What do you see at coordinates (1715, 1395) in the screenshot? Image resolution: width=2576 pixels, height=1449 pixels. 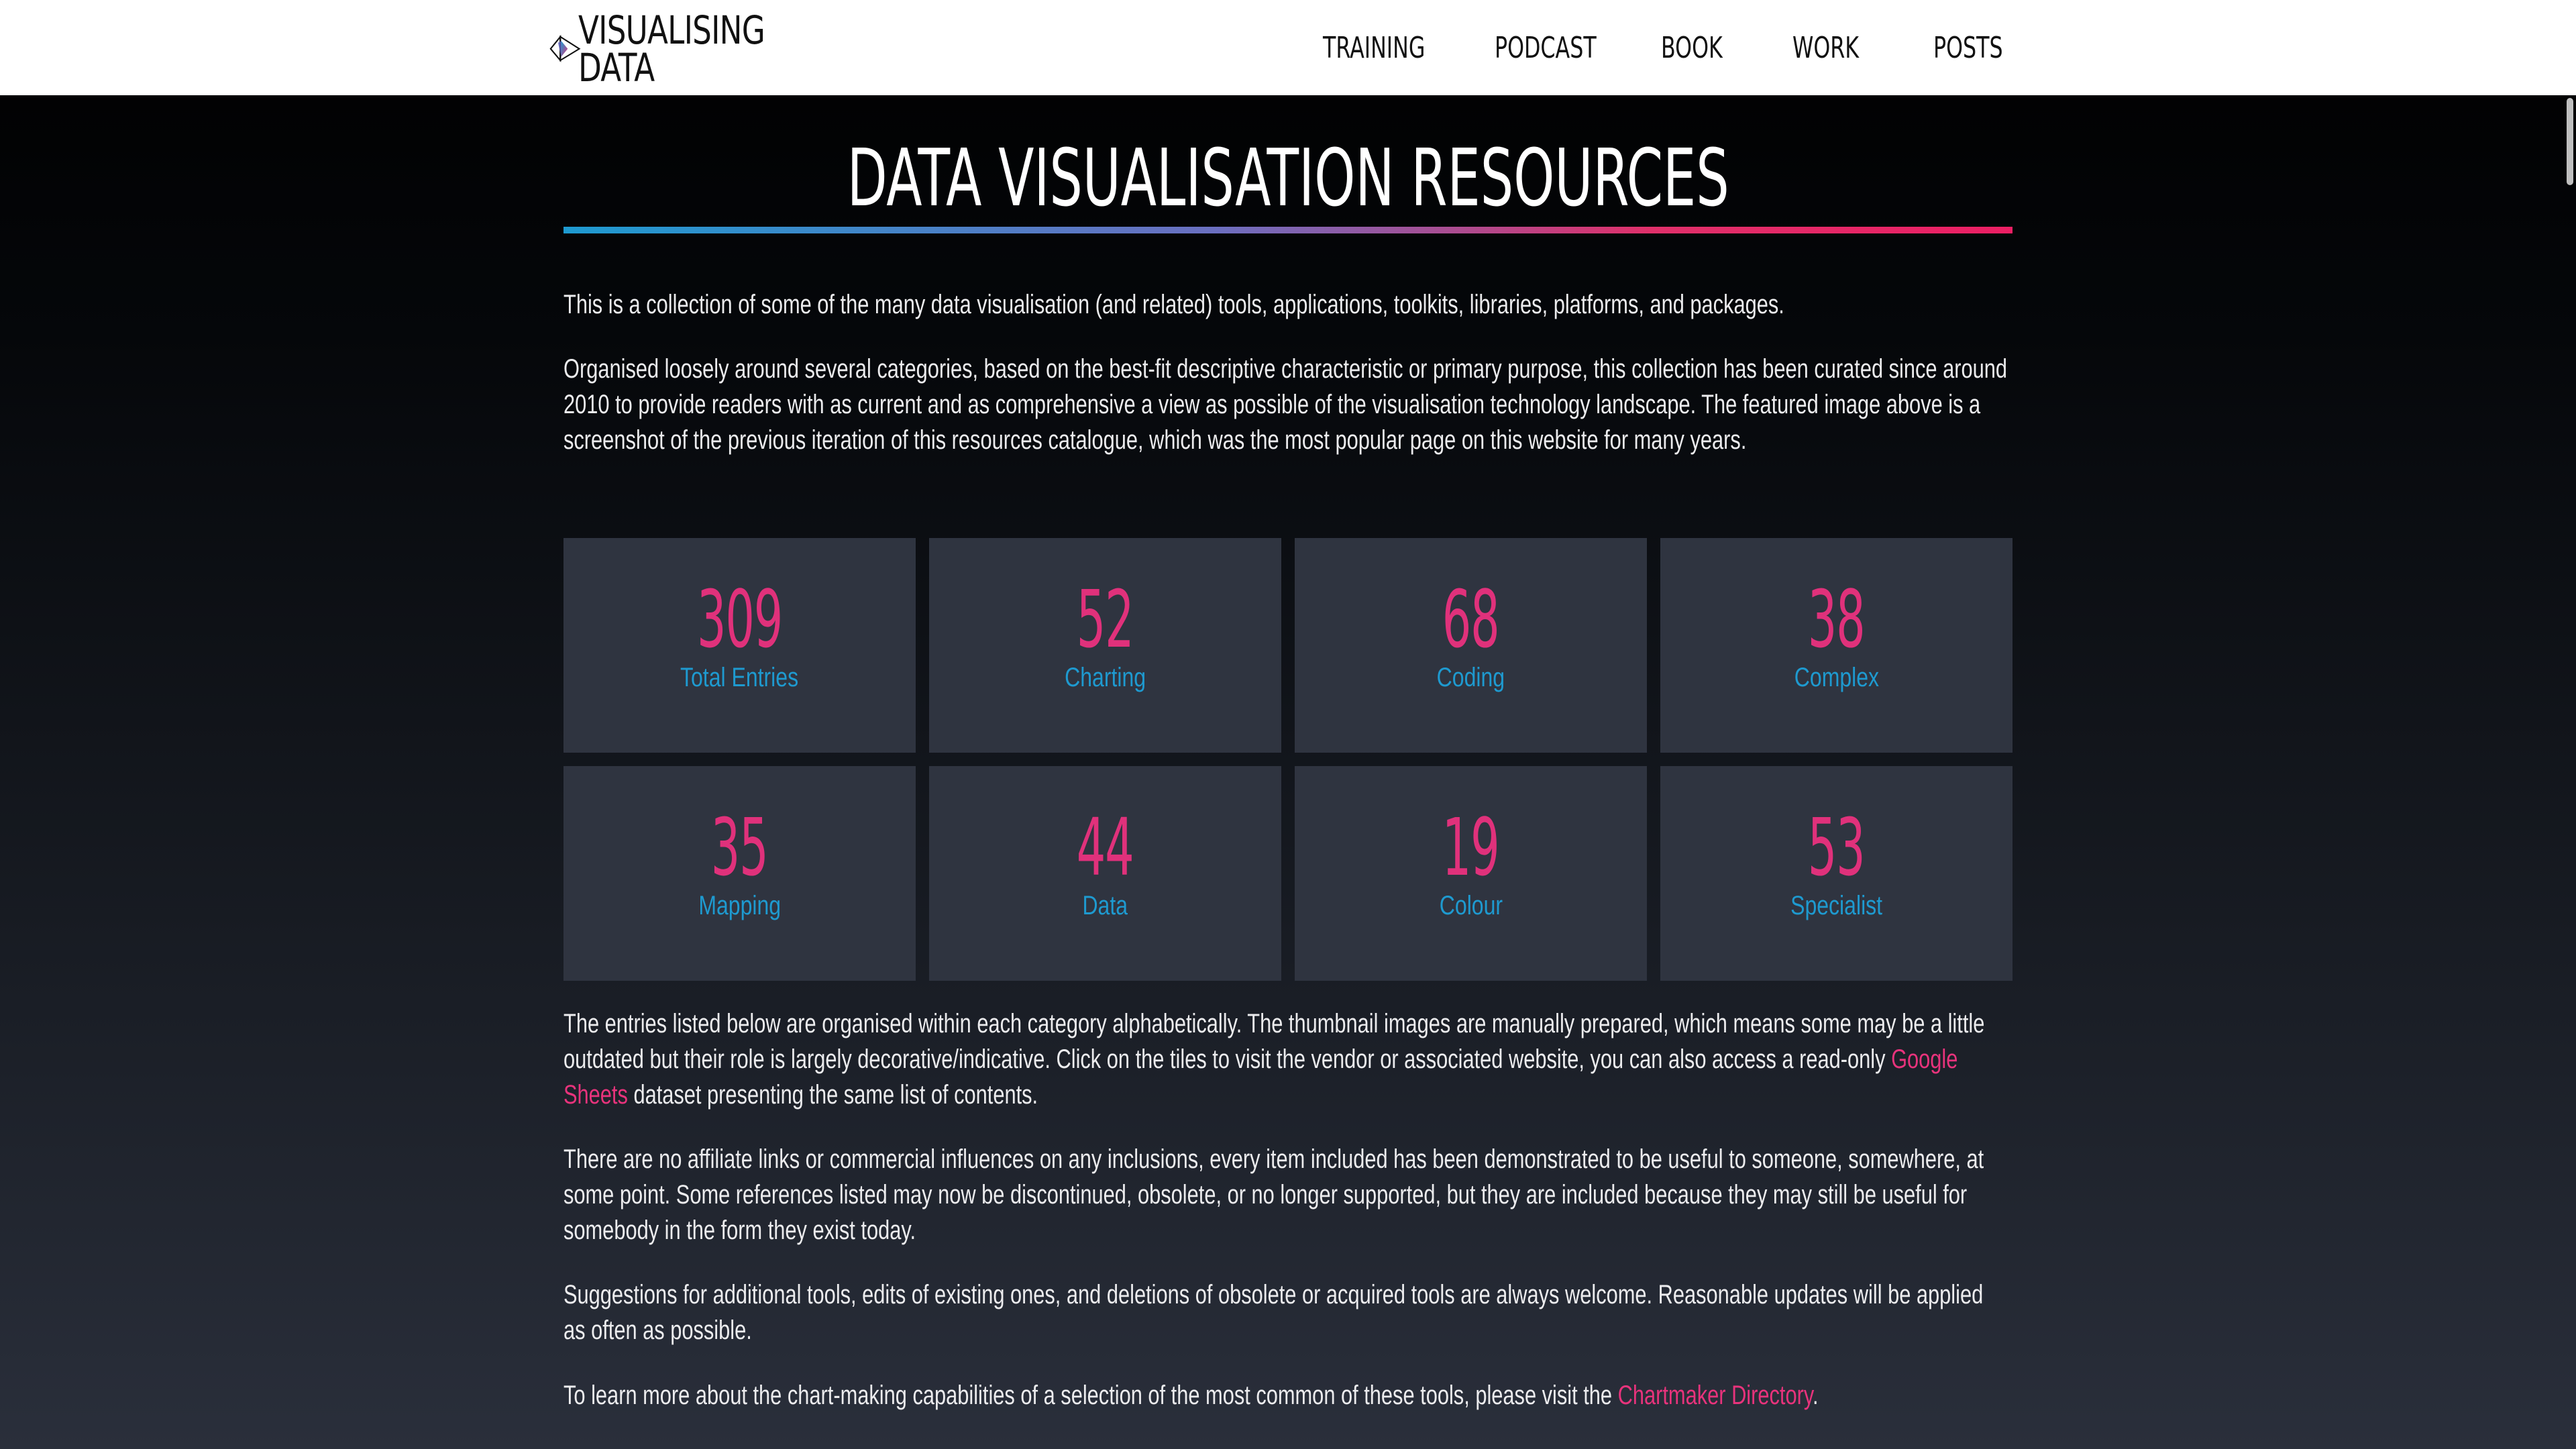 I see `chartmaker-directory-link: Chartmaker Directory` at bounding box center [1715, 1395].